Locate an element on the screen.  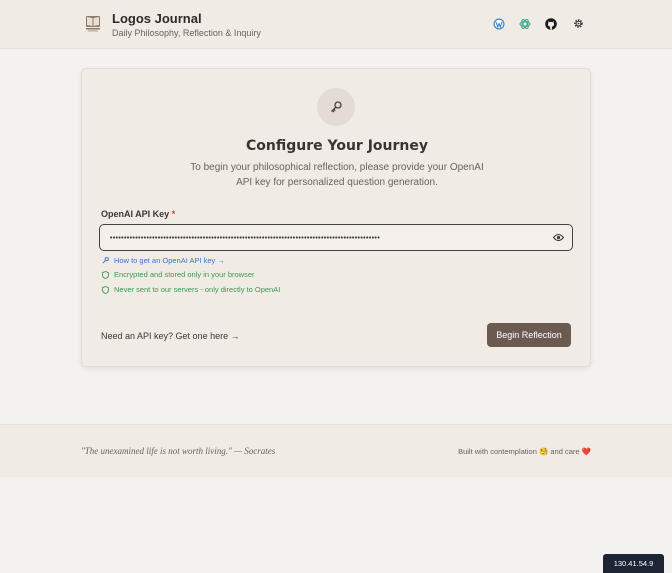
api-key-label-text: OpenAI API Key is located at coordinates (135, 214).